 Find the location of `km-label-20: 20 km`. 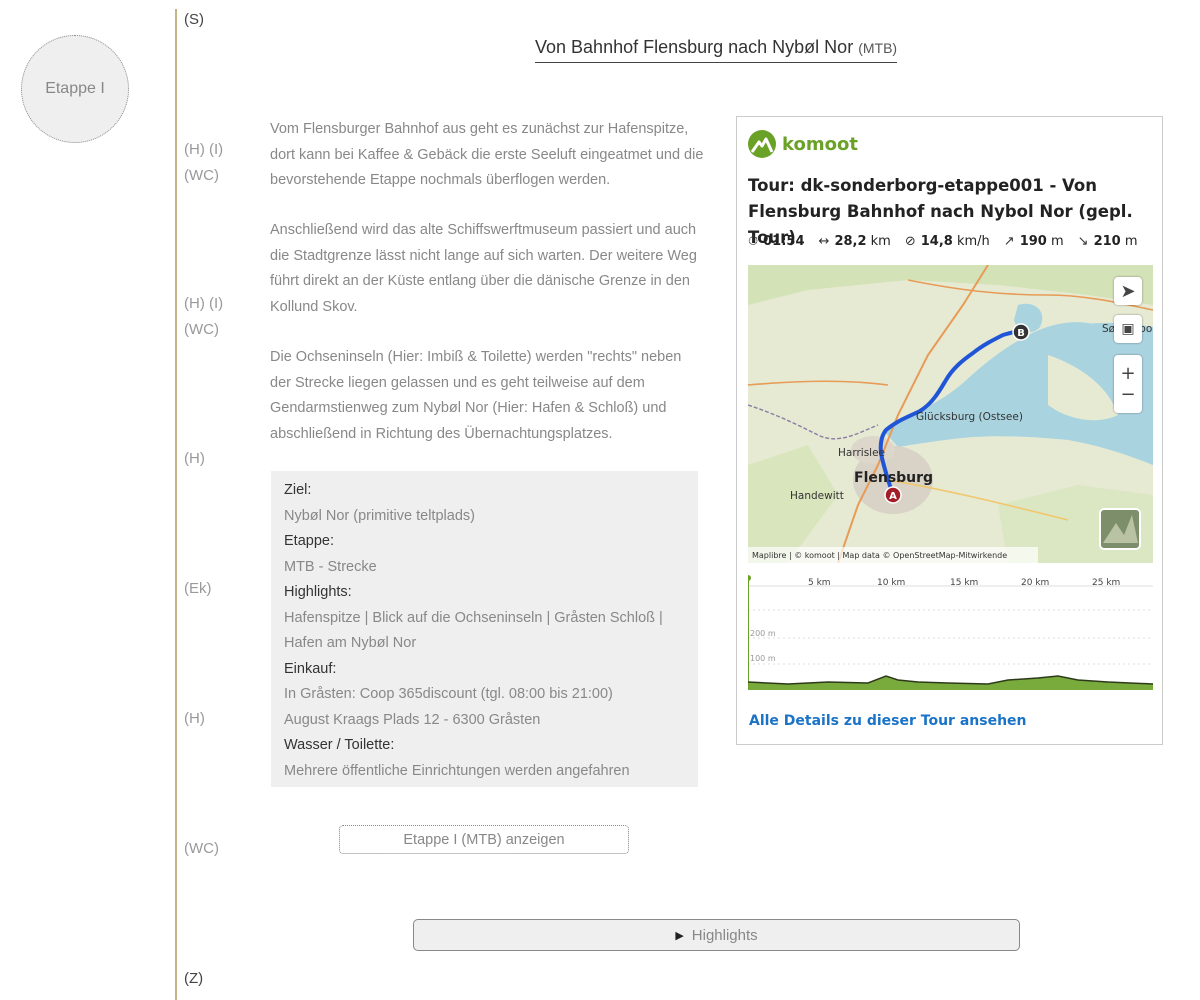

km-label-20: 20 km is located at coordinates (1035, 583).